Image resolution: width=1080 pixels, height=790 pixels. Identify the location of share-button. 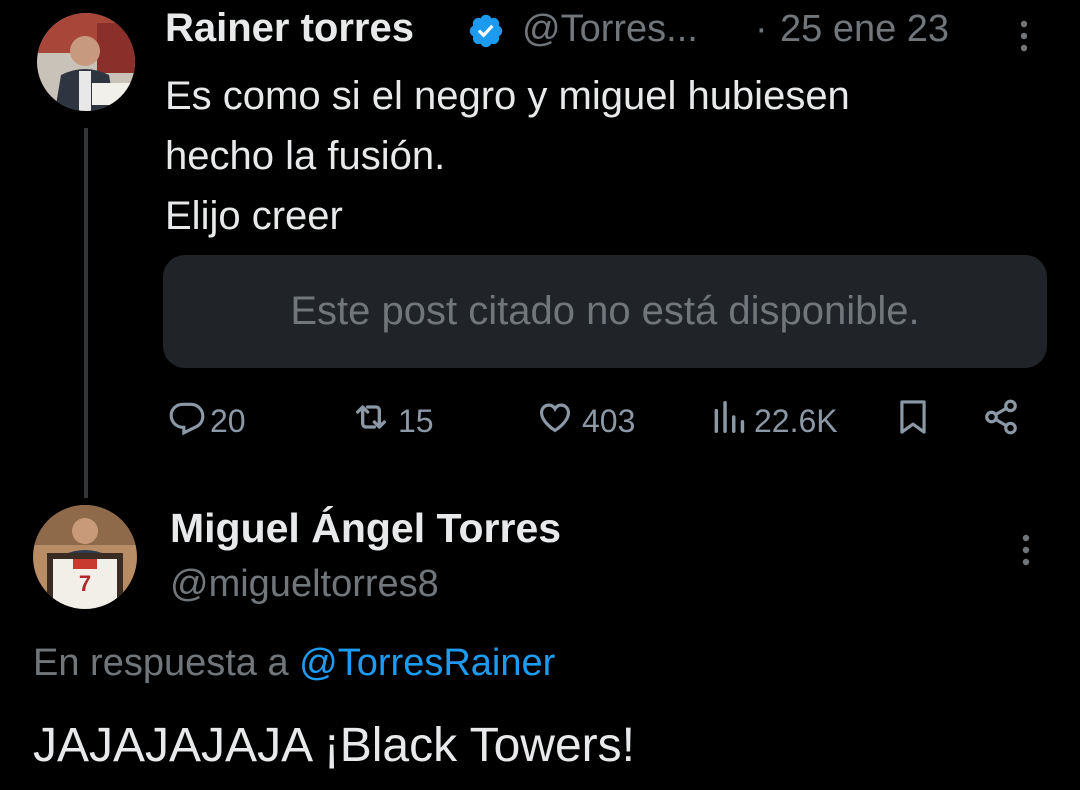
(1001, 421).